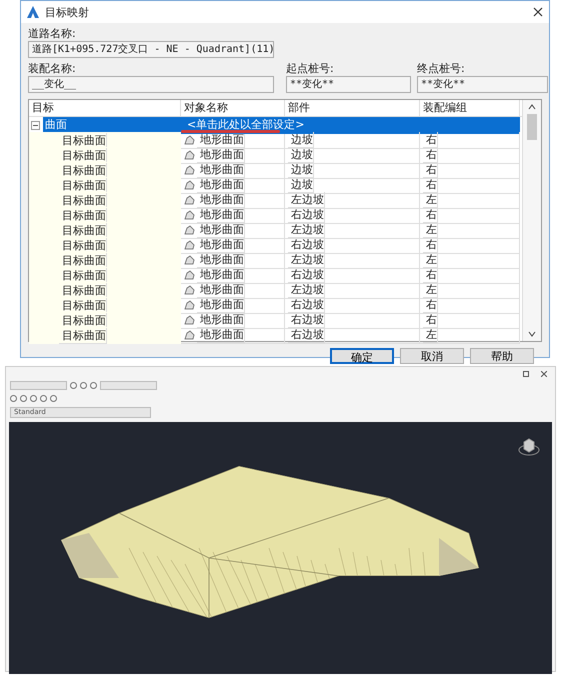  Describe the element at coordinates (529, 447) in the screenshot. I see `viewcube-icon` at that location.